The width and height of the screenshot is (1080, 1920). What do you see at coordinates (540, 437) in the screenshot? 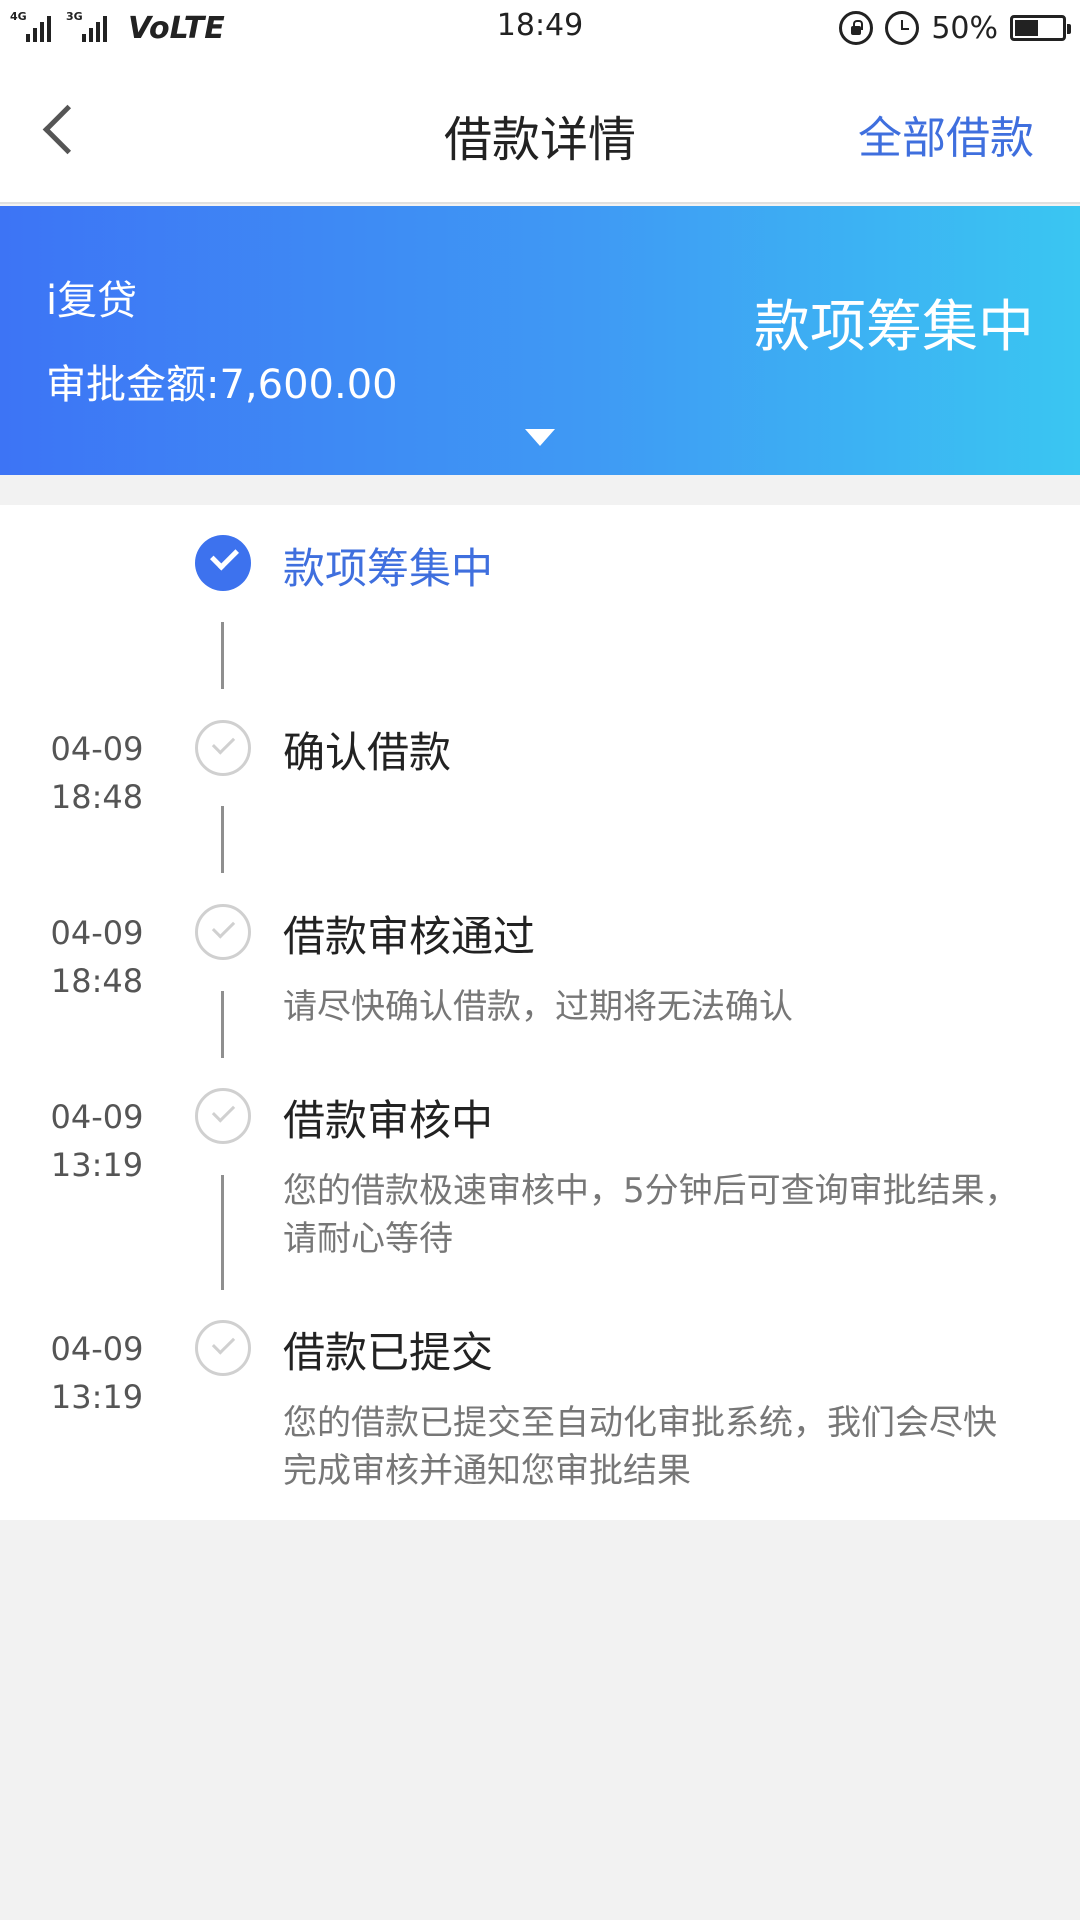
I see `caret-down-icon` at bounding box center [540, 437].